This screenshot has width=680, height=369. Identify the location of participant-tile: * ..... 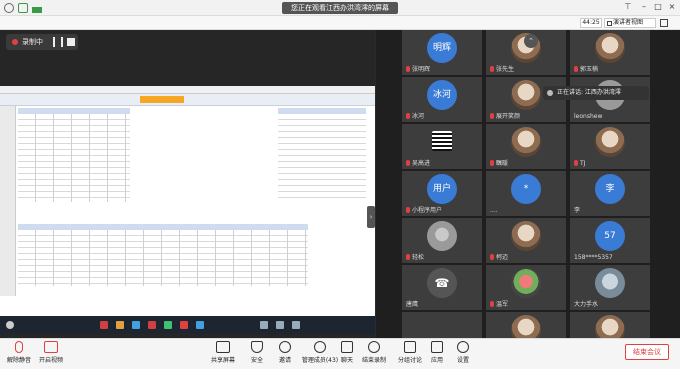
(526, 193).